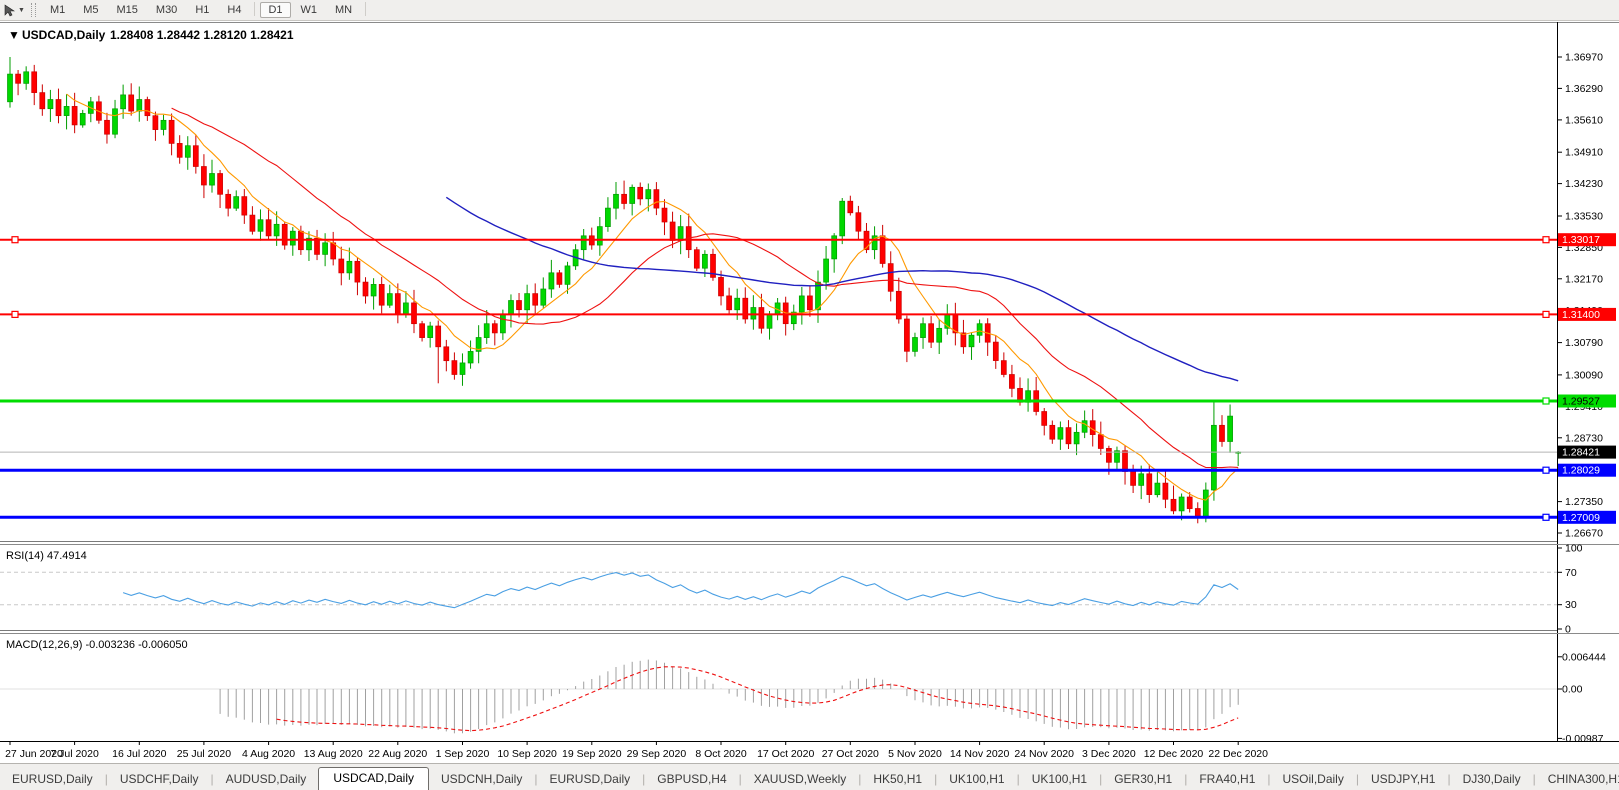 This screenshot has height=790, width=1619. I want to click on date-axis-tick: 17 Oct 2020, so click(785, 754).